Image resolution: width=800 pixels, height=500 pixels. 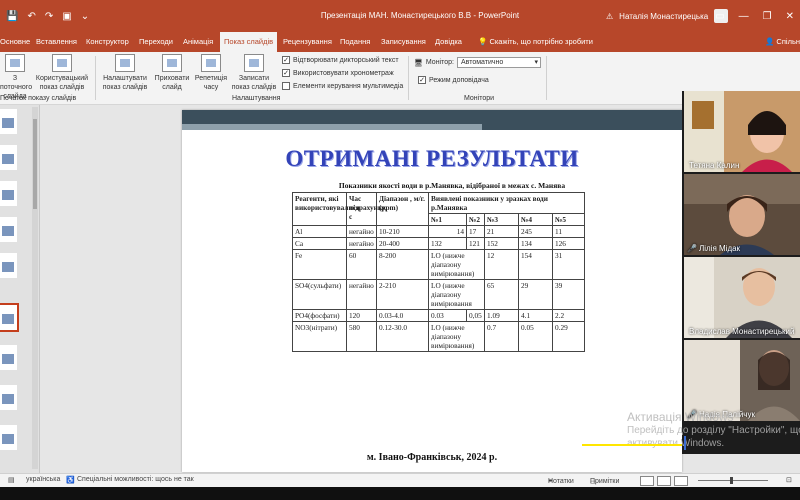 I want to click on tab-help: Довідка, so click(x=448, y=42).